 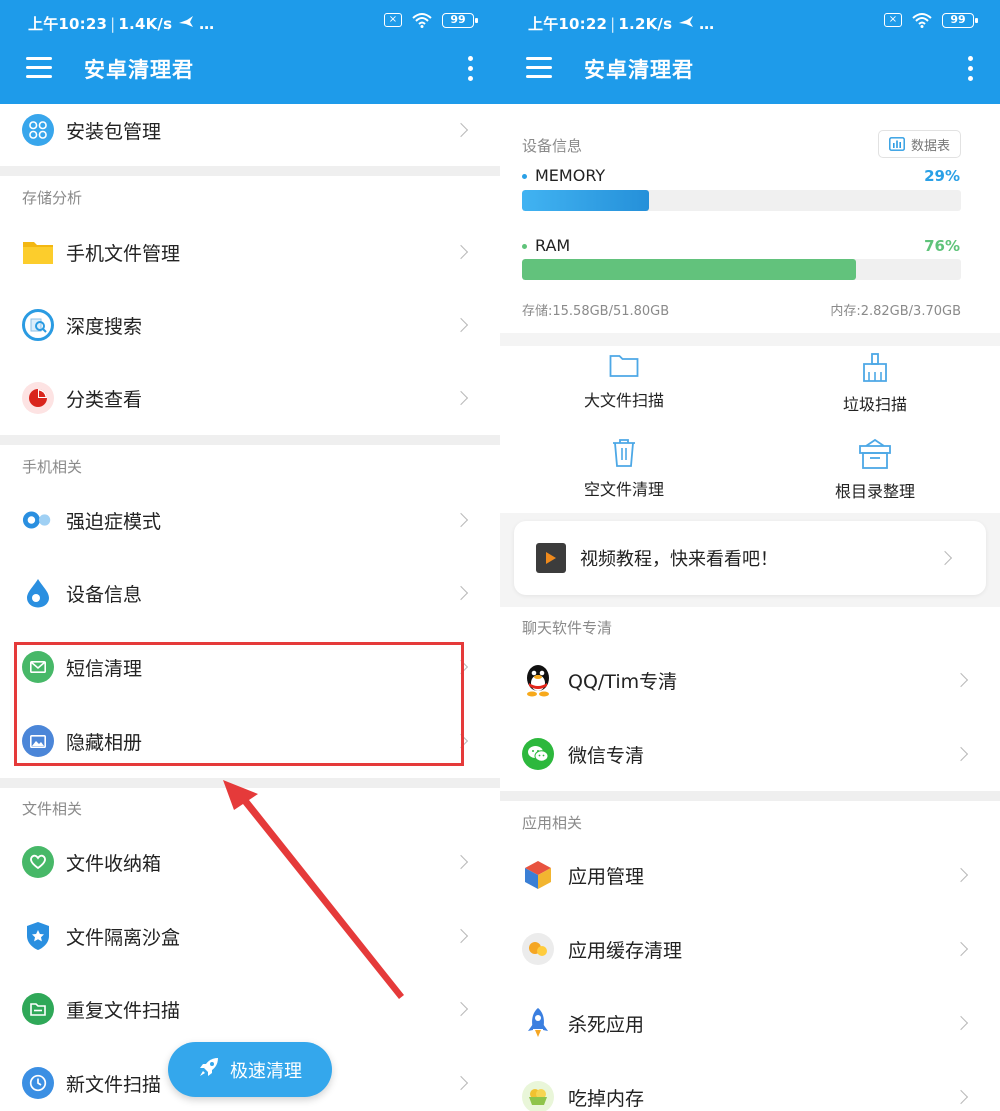 What do you see at coordinates (624, 382) in the screenshot?
I see `tool-large-file-scan: 大文件扫描` at bounding box center [624, 382].